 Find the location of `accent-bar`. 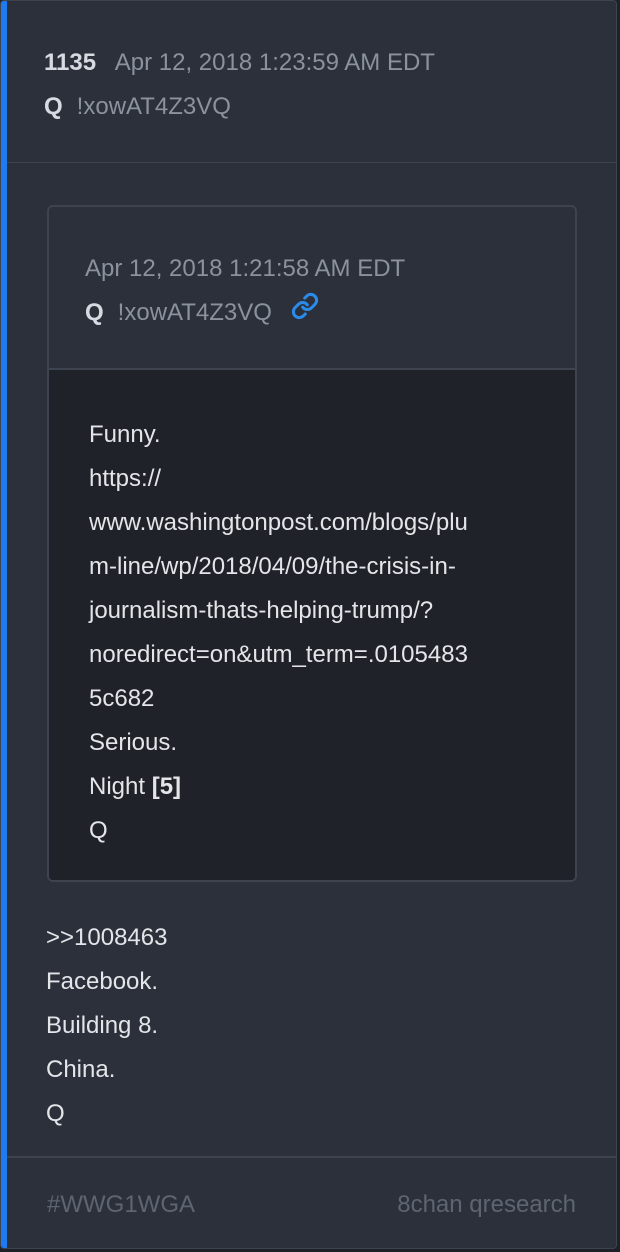

accent-bar is located at coordinates (4, 624).